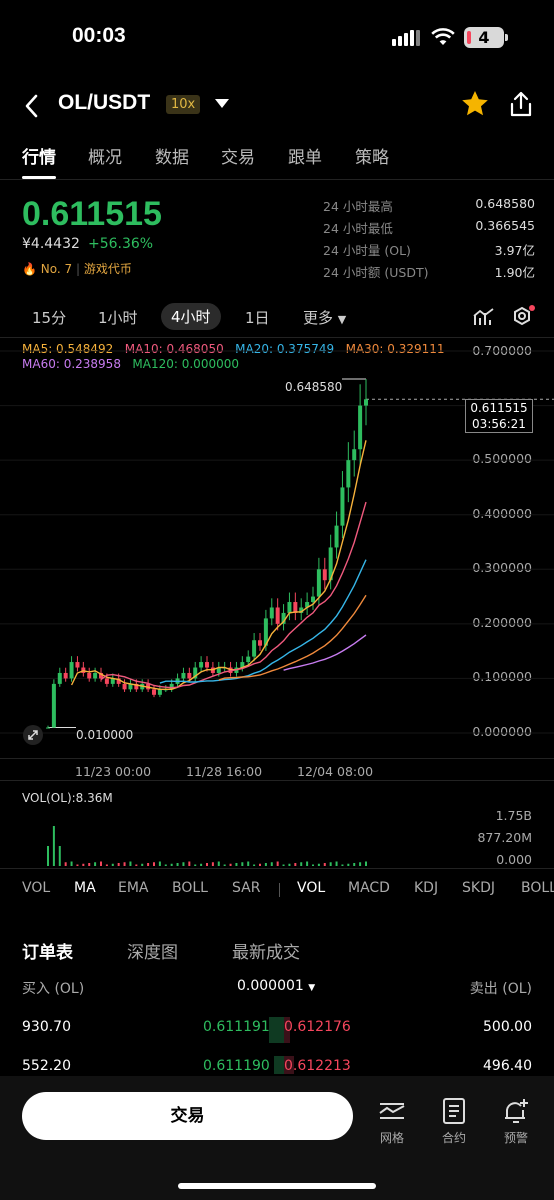 This screenshot has height=1200, width=554. Describe the element at coordinates (521, 104) in the screenshot. I see `share-icon` at that location.